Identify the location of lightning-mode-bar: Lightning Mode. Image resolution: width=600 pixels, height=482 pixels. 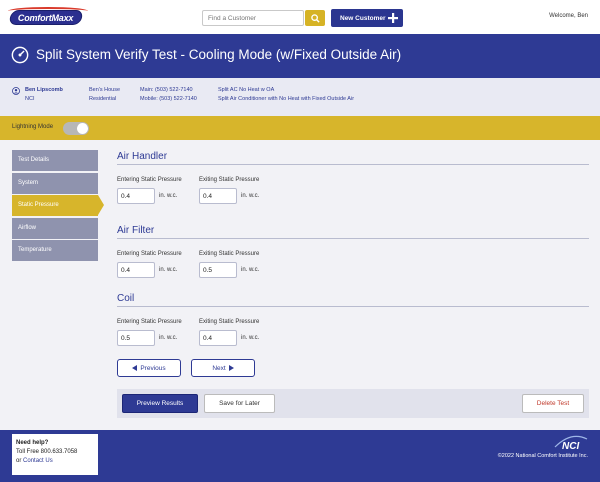
(300, 128).